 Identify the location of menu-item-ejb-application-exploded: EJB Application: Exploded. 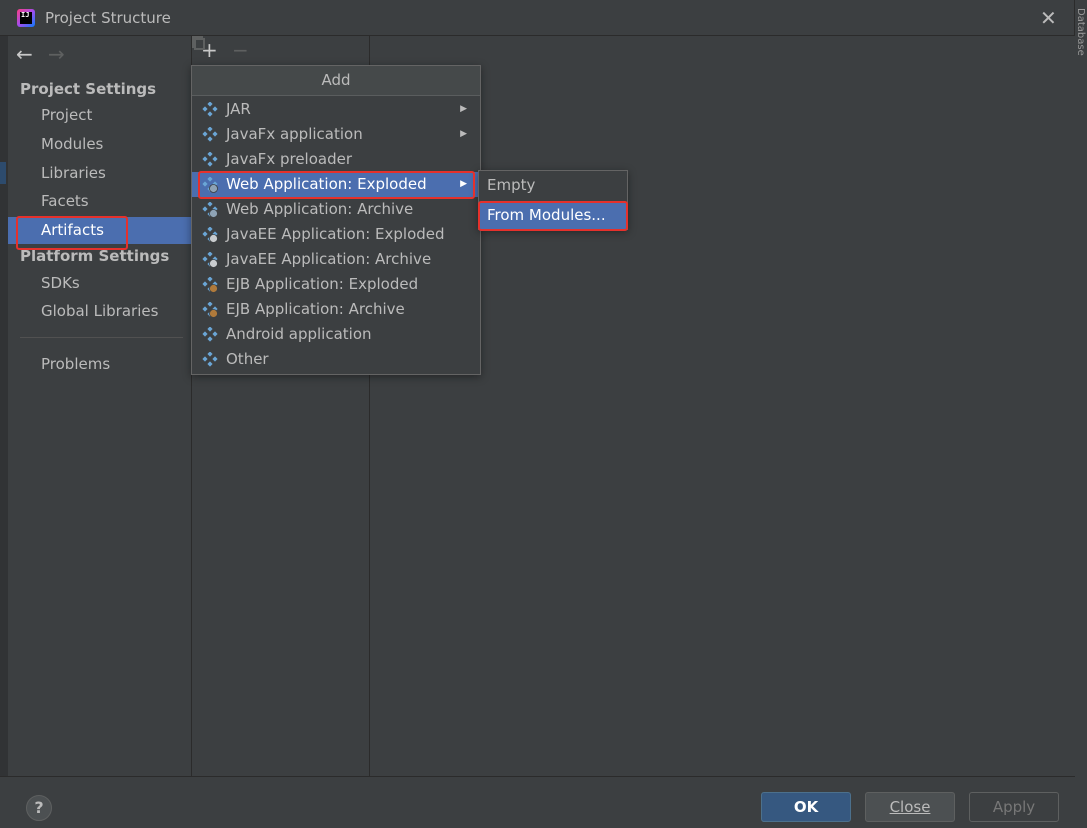
(336, 284).